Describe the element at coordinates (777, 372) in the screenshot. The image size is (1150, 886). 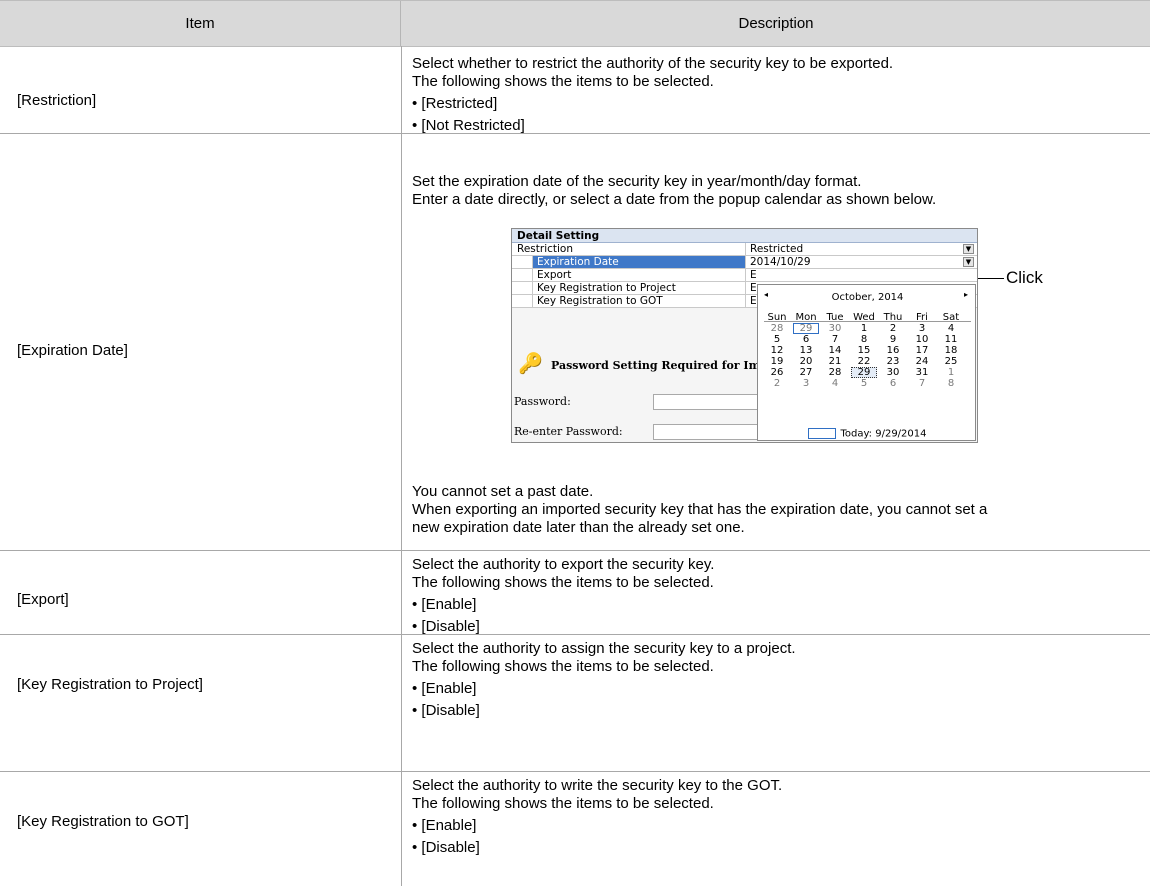
I see `calendar-day: 26` at that location.